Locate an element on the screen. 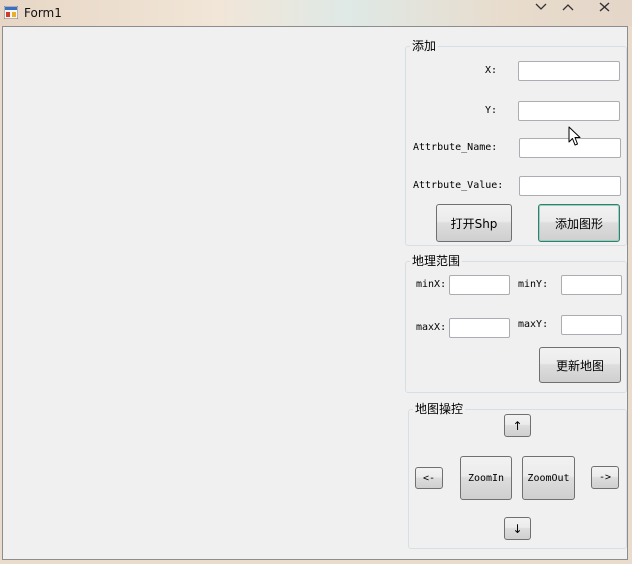 Image resolution: width=632 pixels, height=564 pixels. y-label: Y: is located at coordinates (491, 110).